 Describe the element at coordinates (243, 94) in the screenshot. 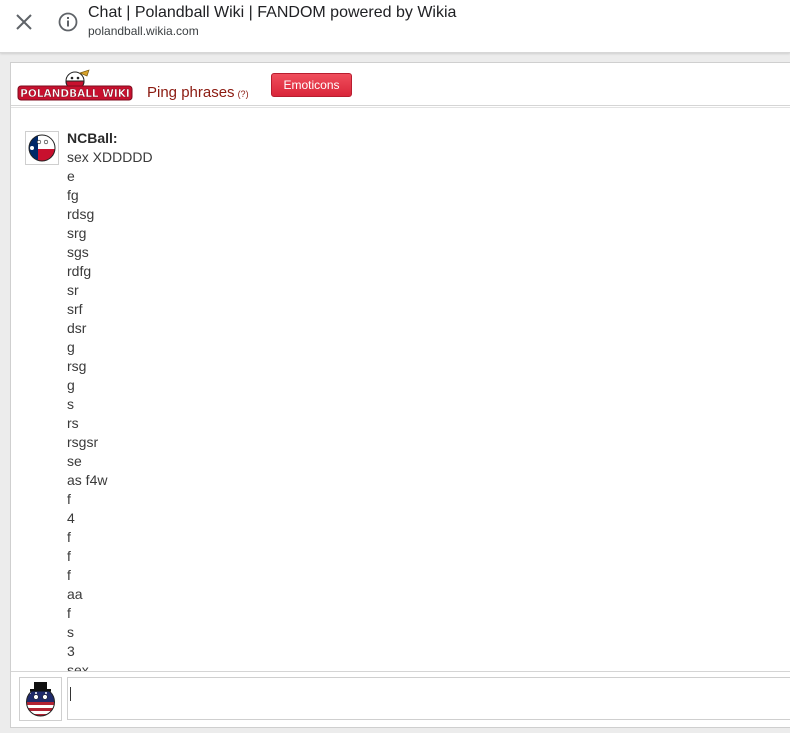

I see `ping-help-link: (?)` at that location.